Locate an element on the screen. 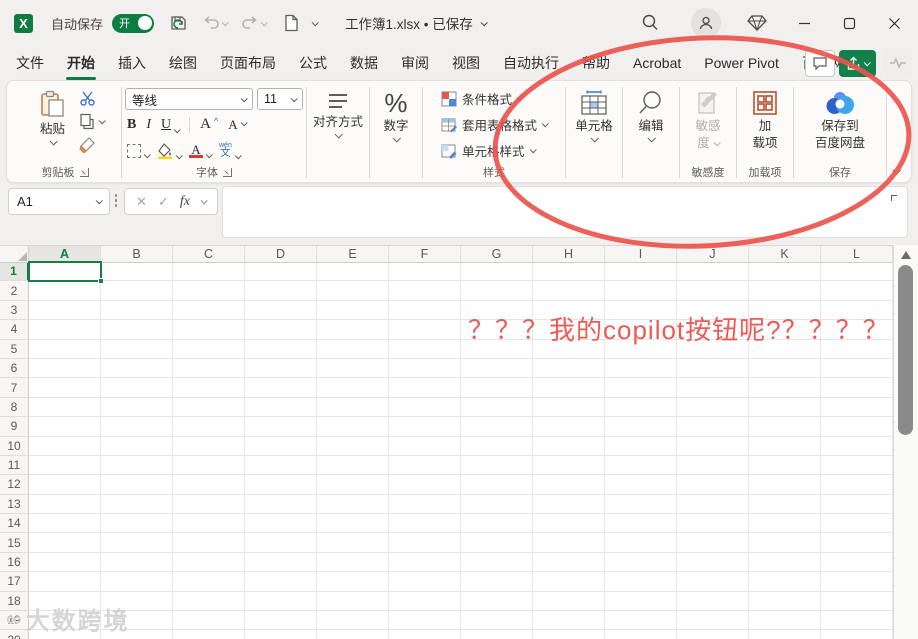  cell-F16 is located at coordinates (425, 562).